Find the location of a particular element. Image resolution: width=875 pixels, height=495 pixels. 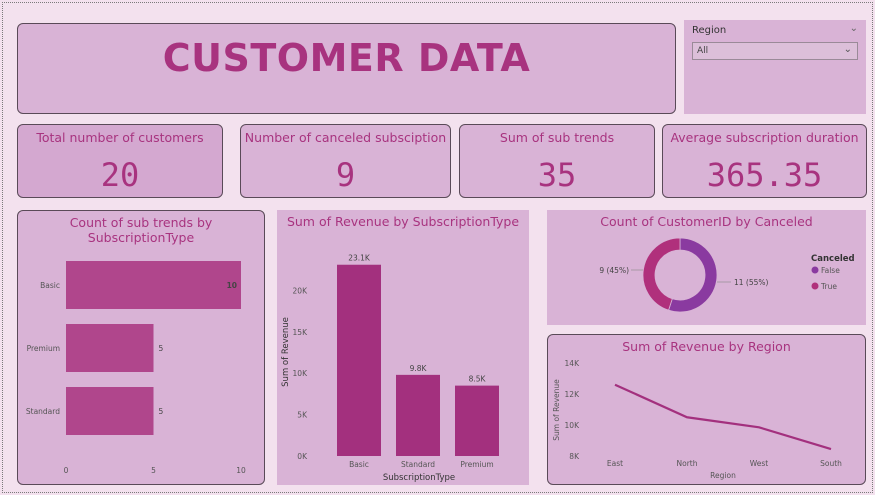

series-line is located at coordinates (723, 417).